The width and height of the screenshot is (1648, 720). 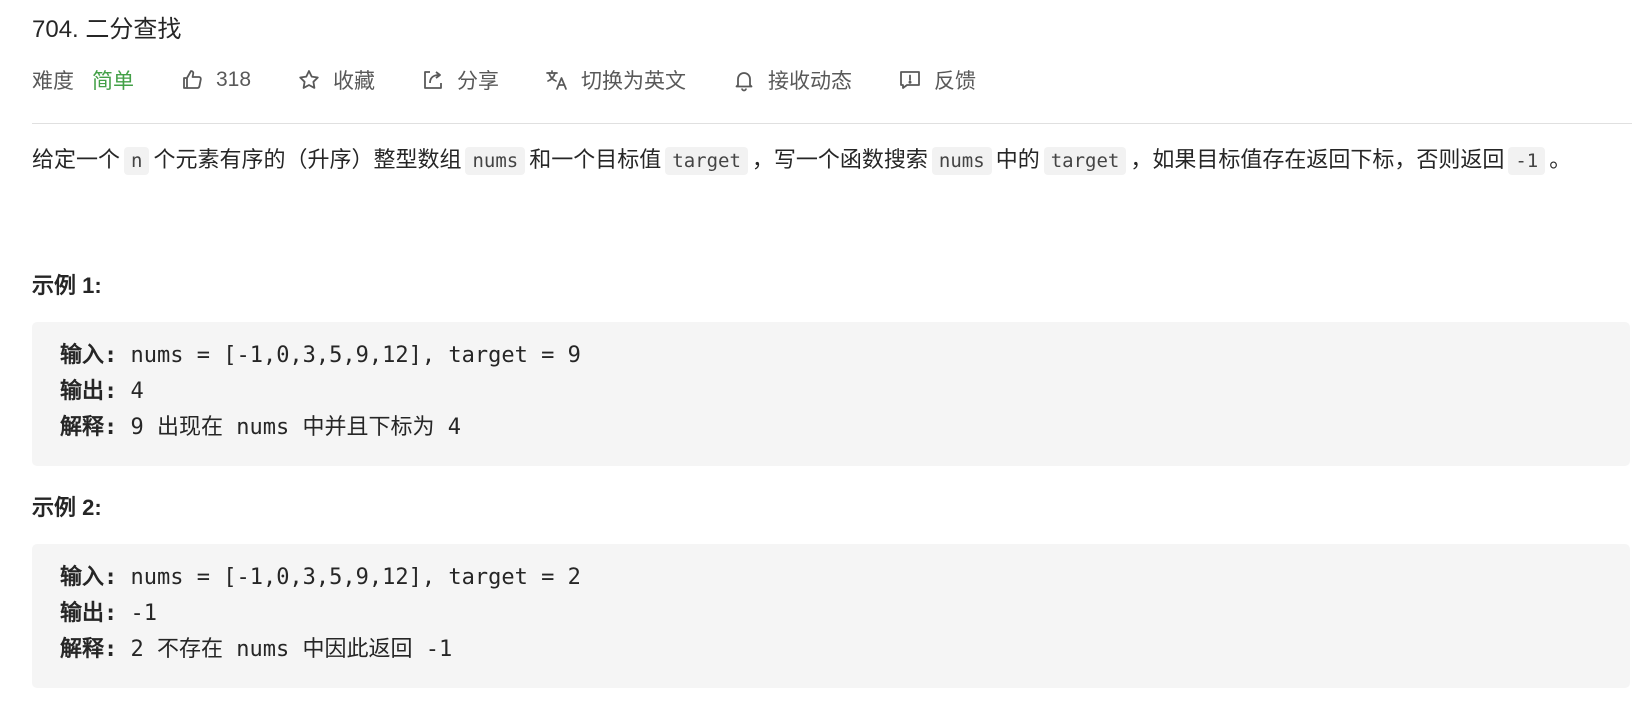 What do you see at coordinates (354, 81) in the screenshot?
I see `favorite-label: 收藏` at bounding box center [354, 81].